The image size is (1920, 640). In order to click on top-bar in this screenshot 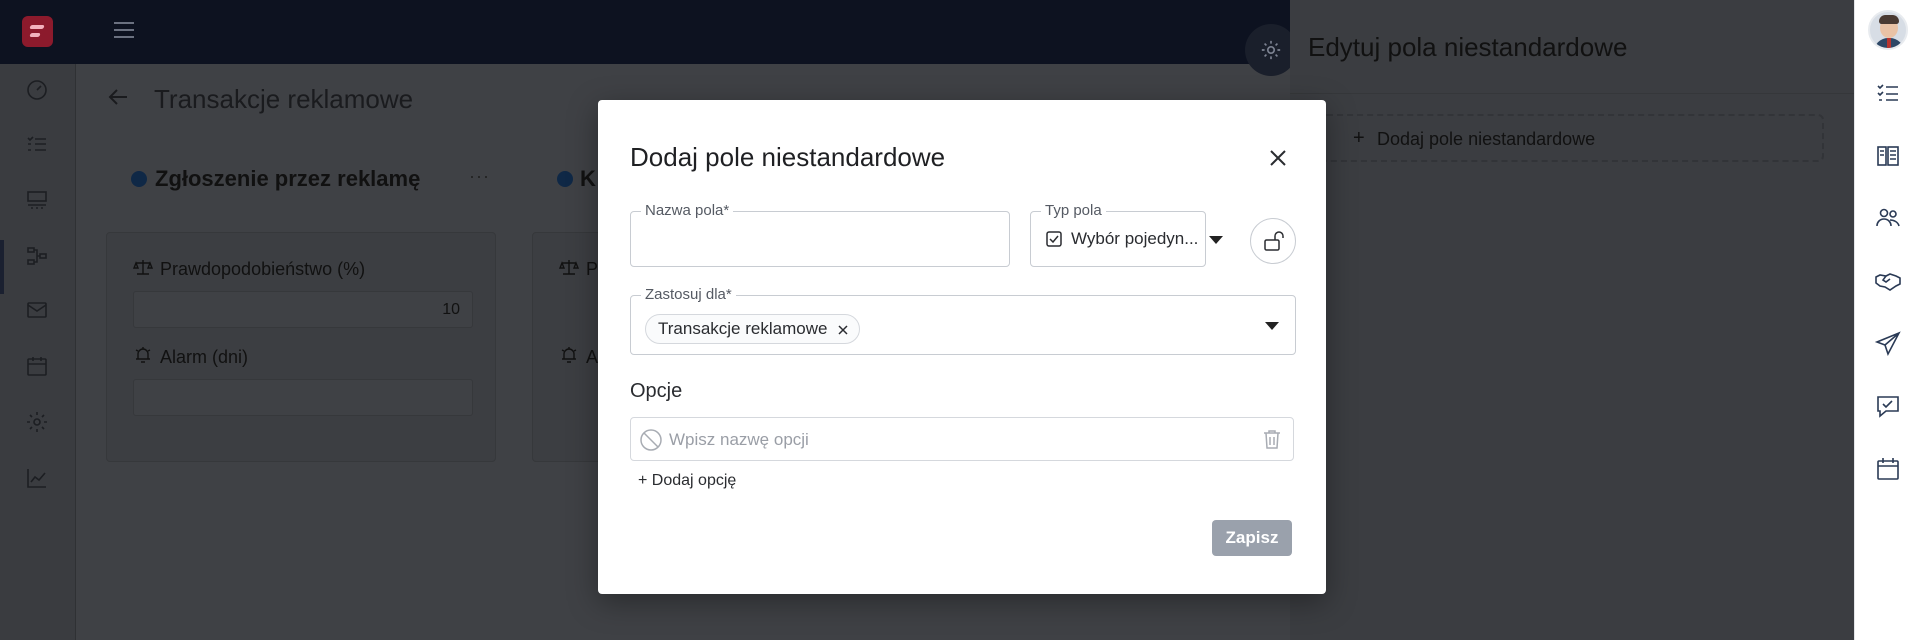, I will do `click(645, 32)`.